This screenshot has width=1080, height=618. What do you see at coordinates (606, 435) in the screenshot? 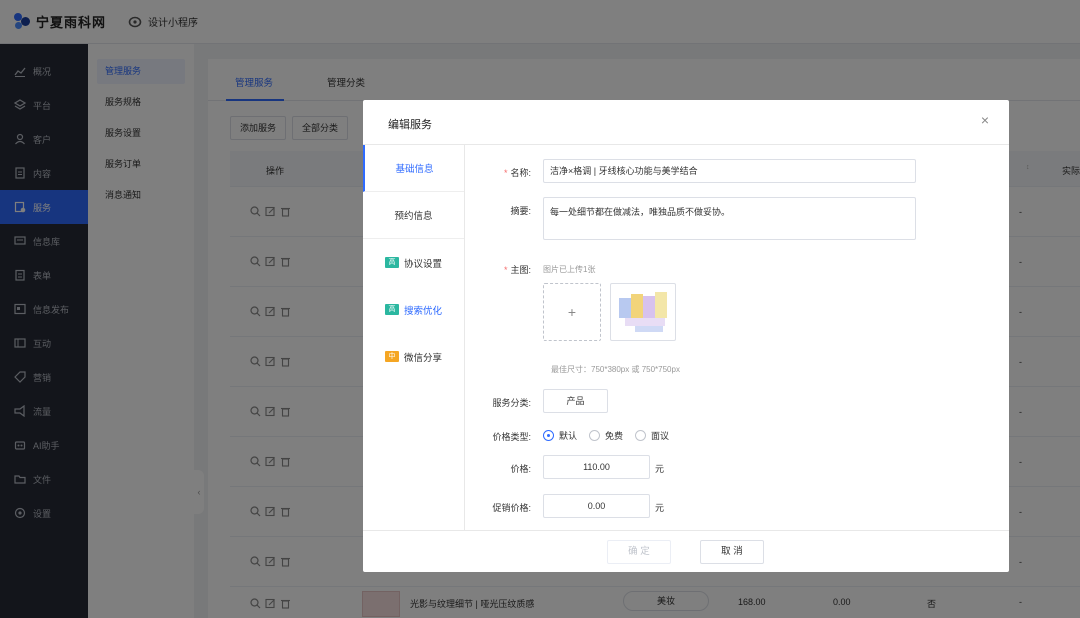
I see `price-type-free-radio: 免费` at bounding box center [606, 435].